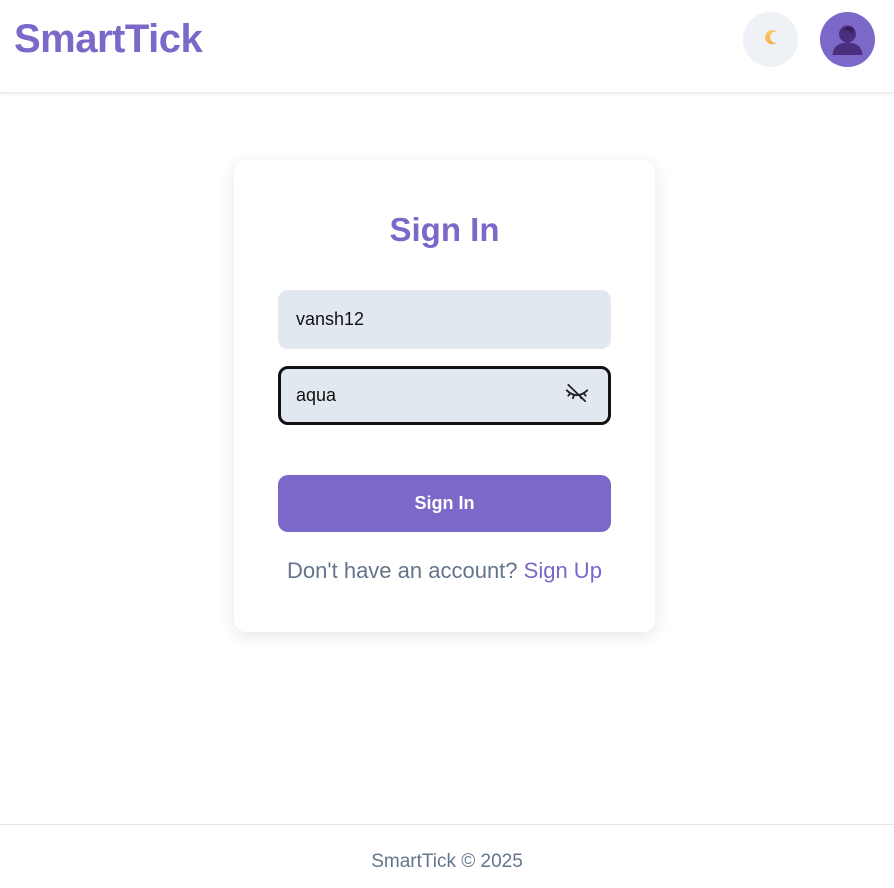 The image size is (894, 888). Describe the element at coordinates (421, 395) in the screenshot. I see `password-input` at that location.